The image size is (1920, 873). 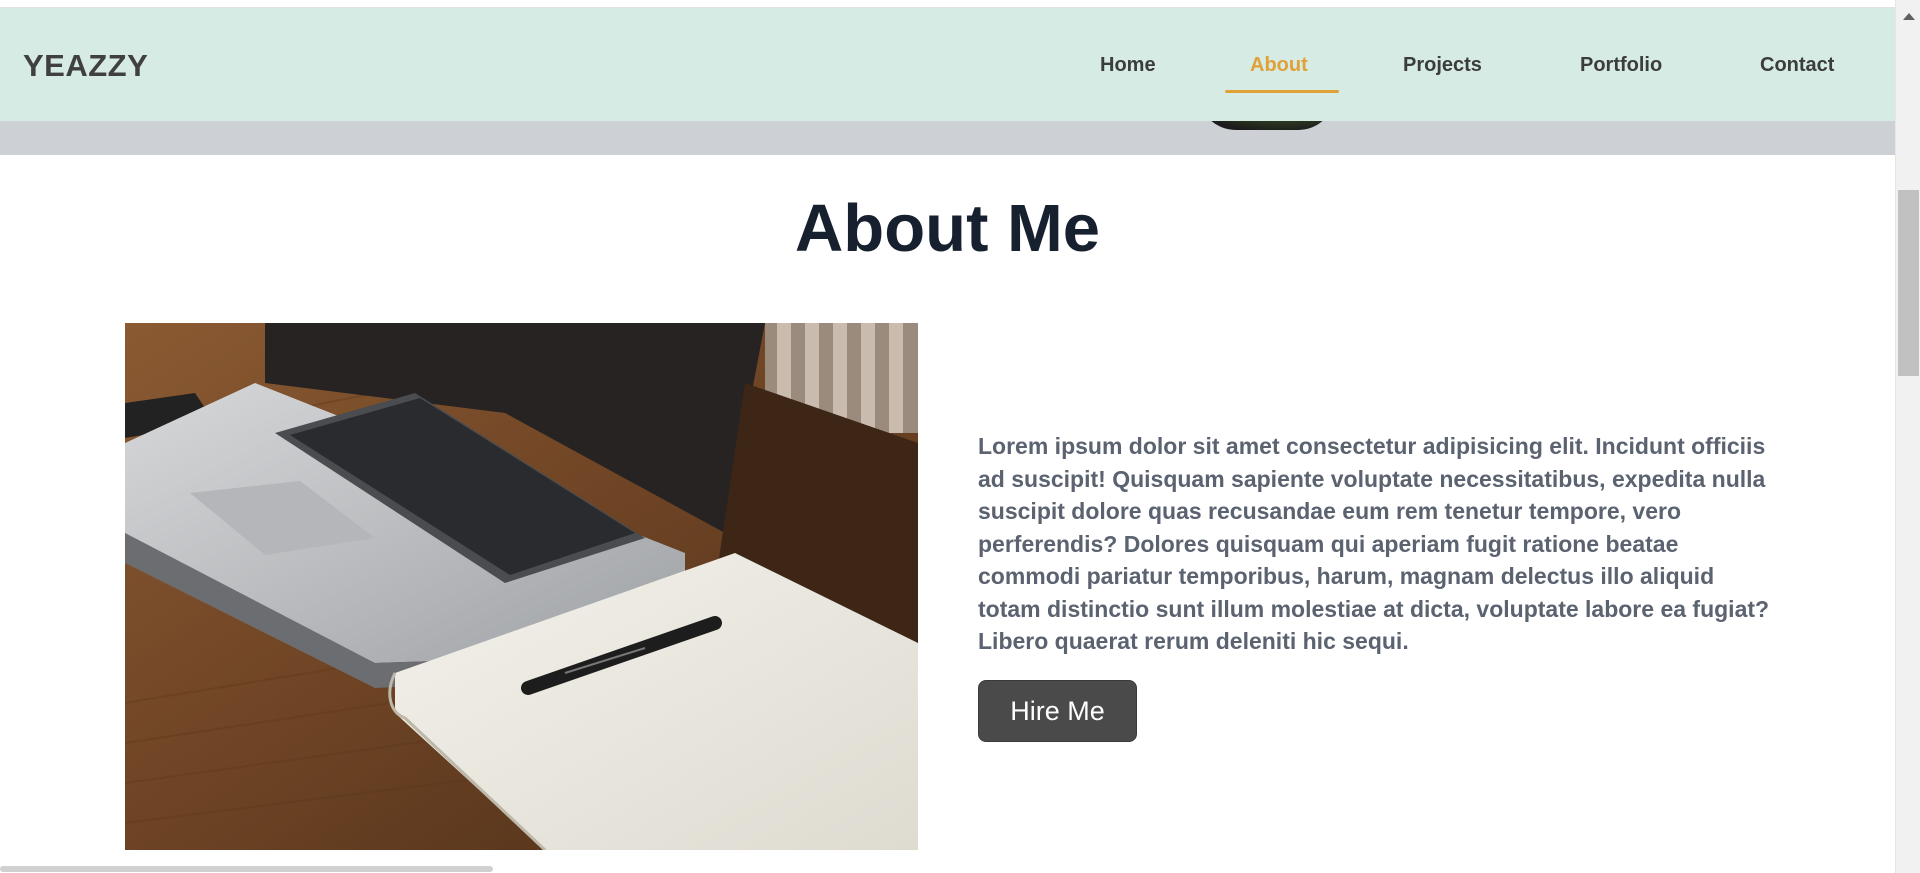 What do you see at coordinates (947, 228) in the screenshot?
I see `about-title: About Me` at bounding box center [947, 228].